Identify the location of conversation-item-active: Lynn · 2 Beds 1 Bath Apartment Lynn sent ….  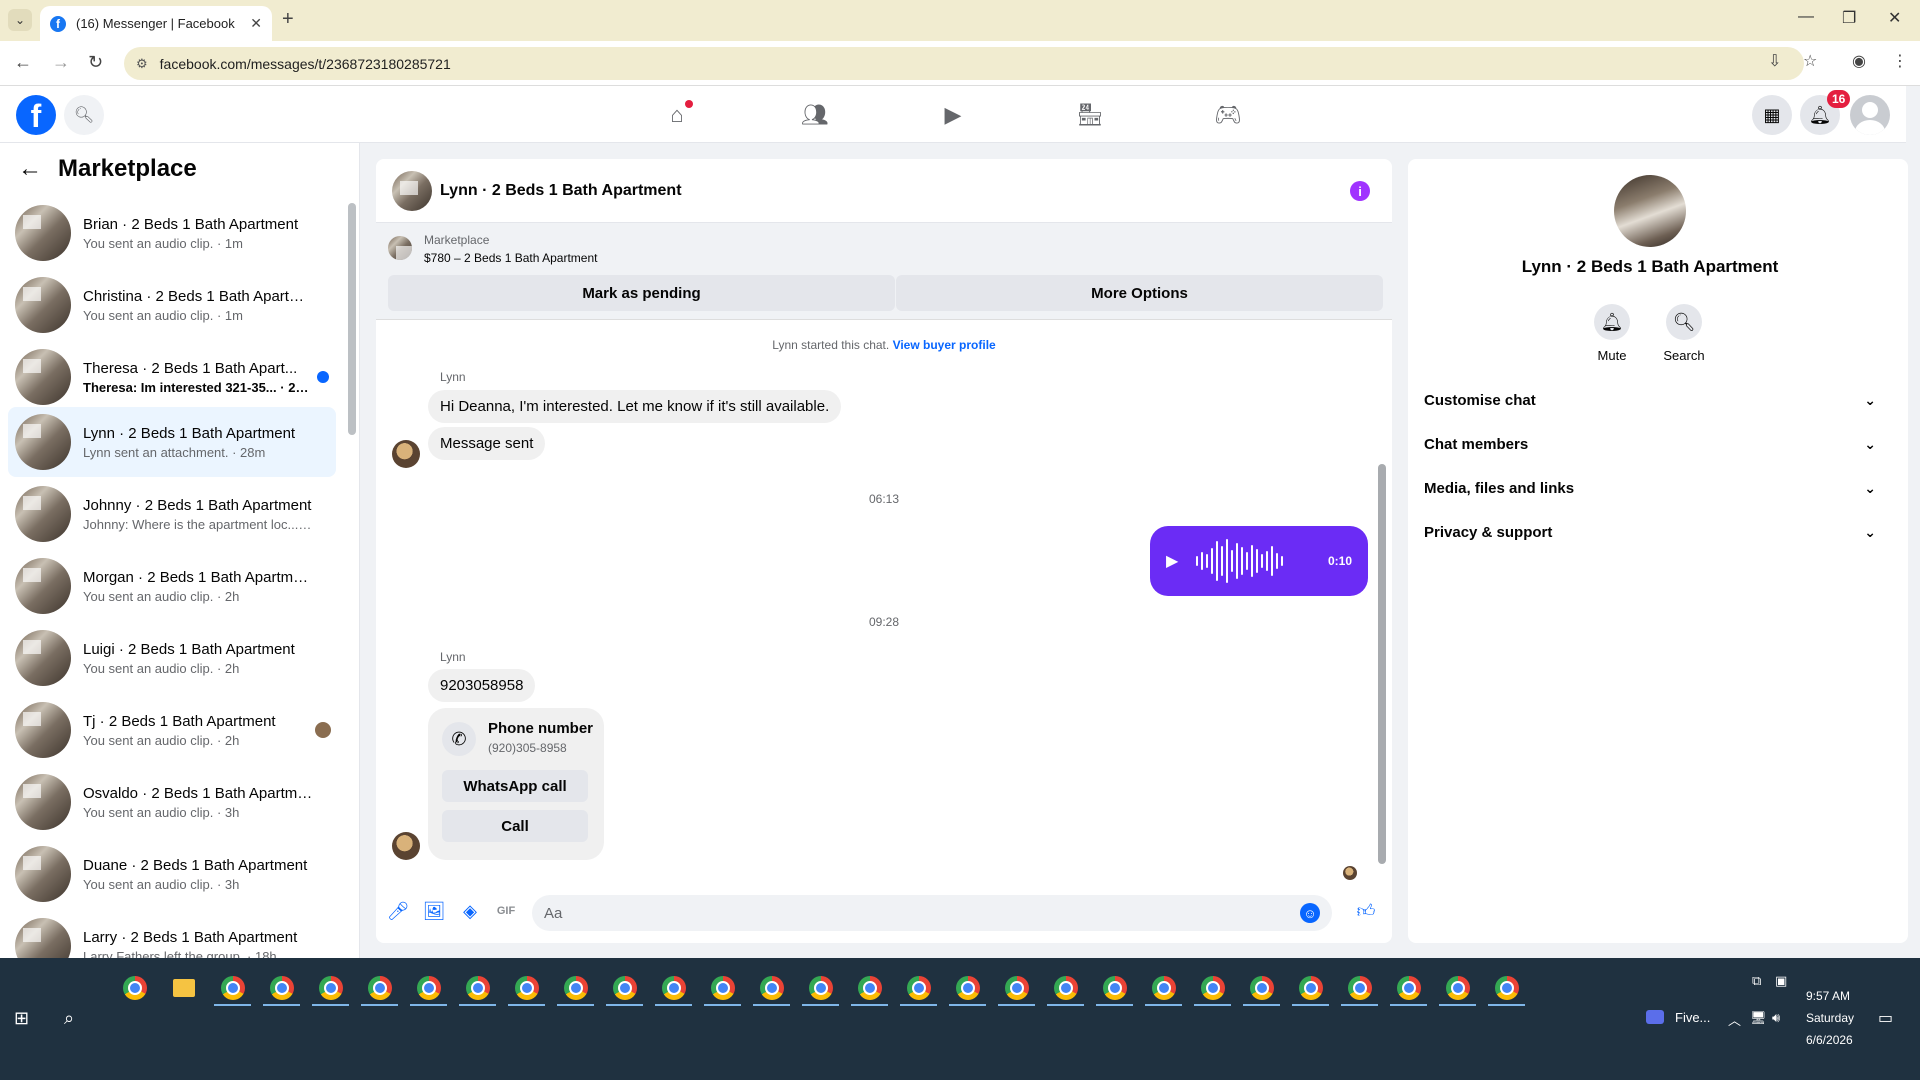
(172, 442).